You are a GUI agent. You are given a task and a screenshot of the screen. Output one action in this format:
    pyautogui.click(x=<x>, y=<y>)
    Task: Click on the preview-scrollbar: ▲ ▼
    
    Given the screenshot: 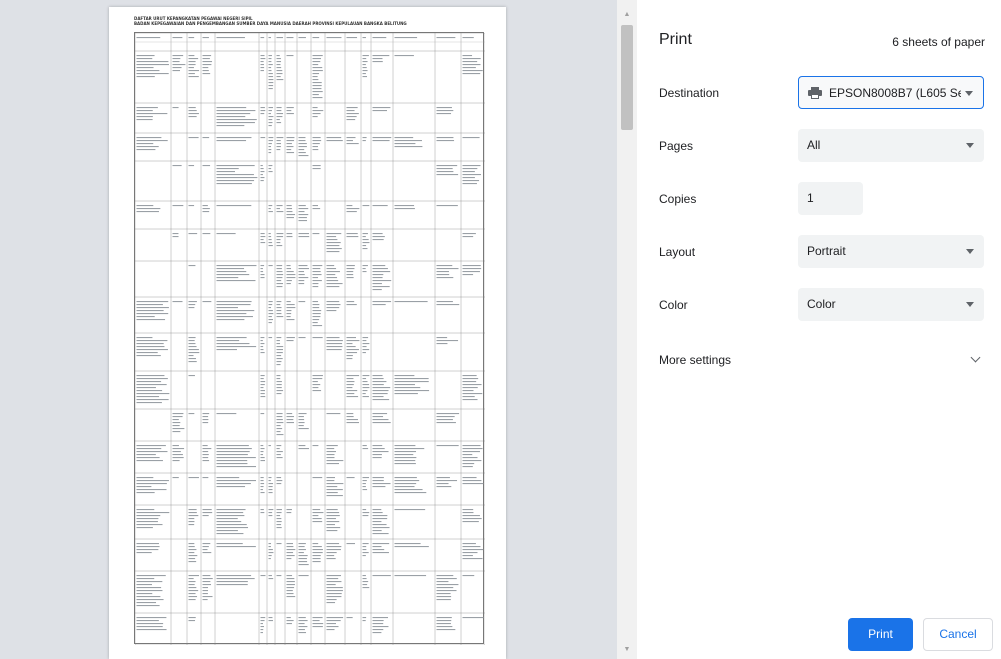 What is the action you would take?
    pyautogui.click(x=627, y=329)
    